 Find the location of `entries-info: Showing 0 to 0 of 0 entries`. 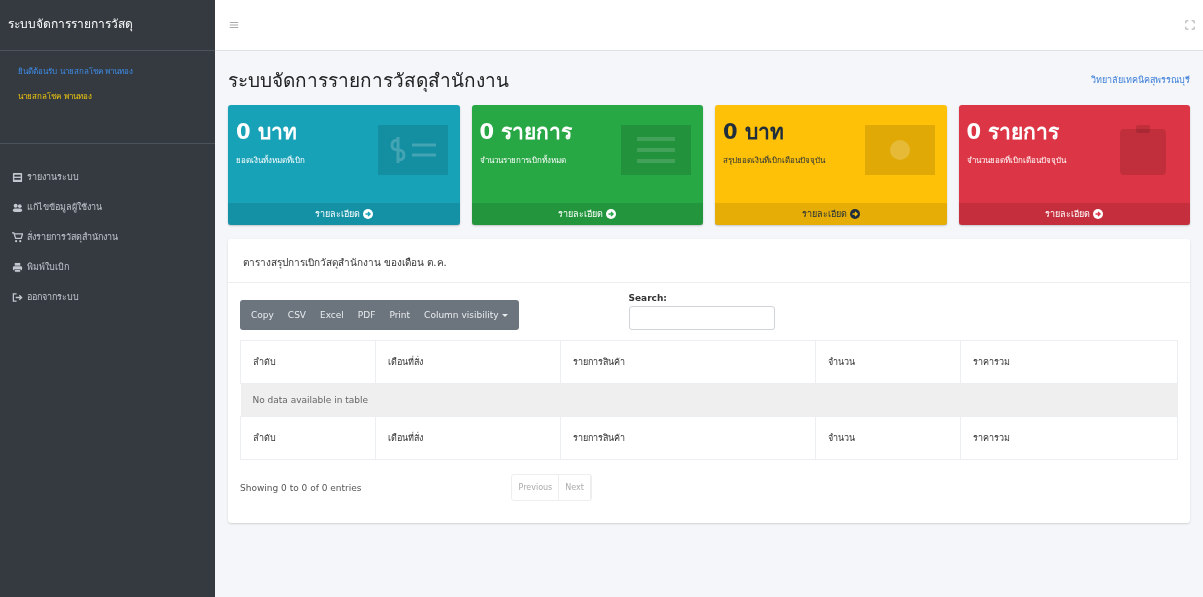

entries-info: Showing 0 to 0 of 0 entries is located at coordinates (301, 487).